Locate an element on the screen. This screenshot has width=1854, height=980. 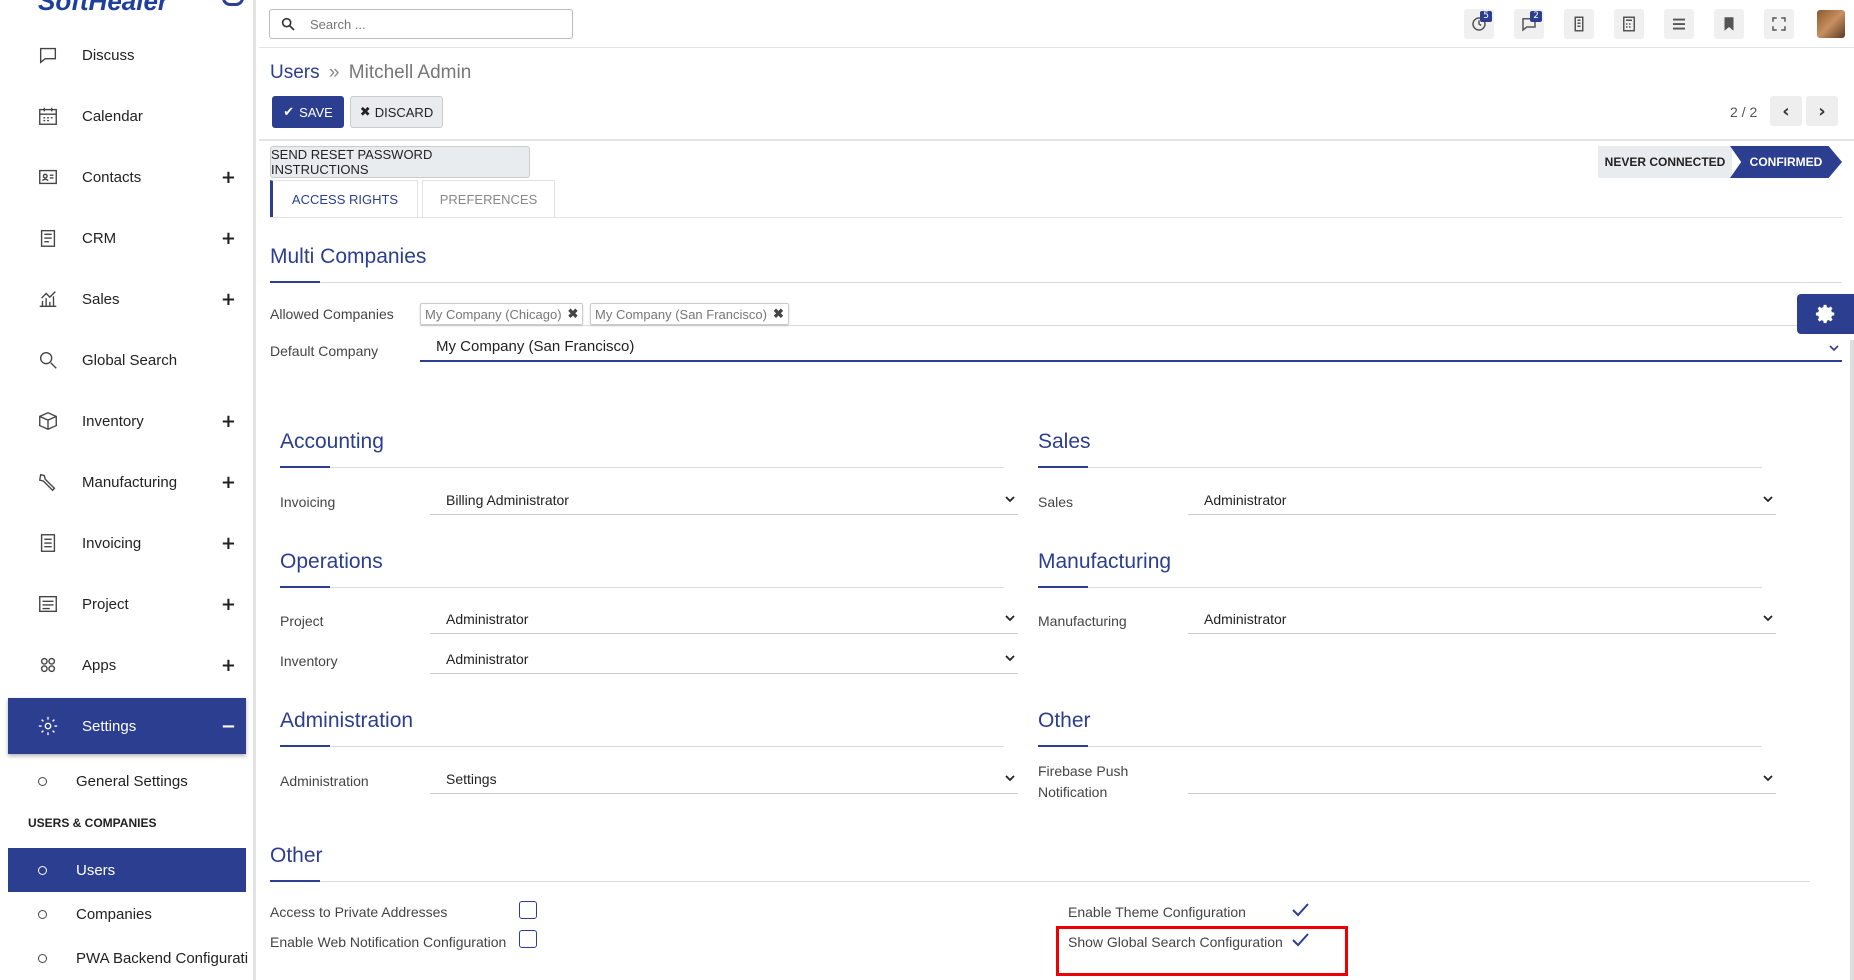
collapse-minus-icon: − is located at coordinates (228, 726).